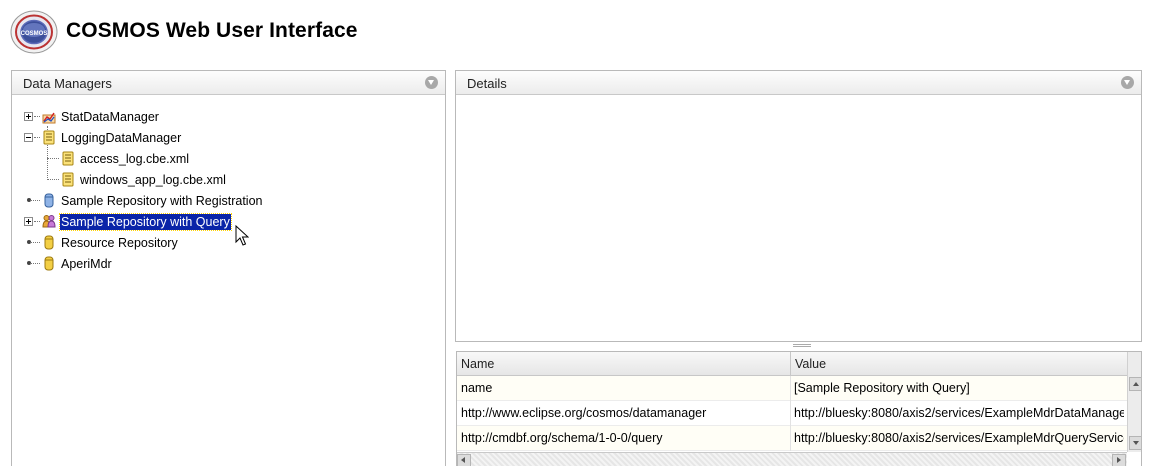 The height and width of the screenshot is (466, 1162). I want to click on data-managers-header: Data Managers, so click(228, 83).